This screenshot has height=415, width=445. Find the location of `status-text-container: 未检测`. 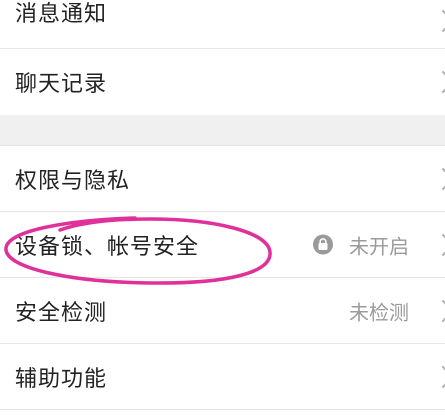

status-text-container: 未检测 is located at coordinates (379, 310).